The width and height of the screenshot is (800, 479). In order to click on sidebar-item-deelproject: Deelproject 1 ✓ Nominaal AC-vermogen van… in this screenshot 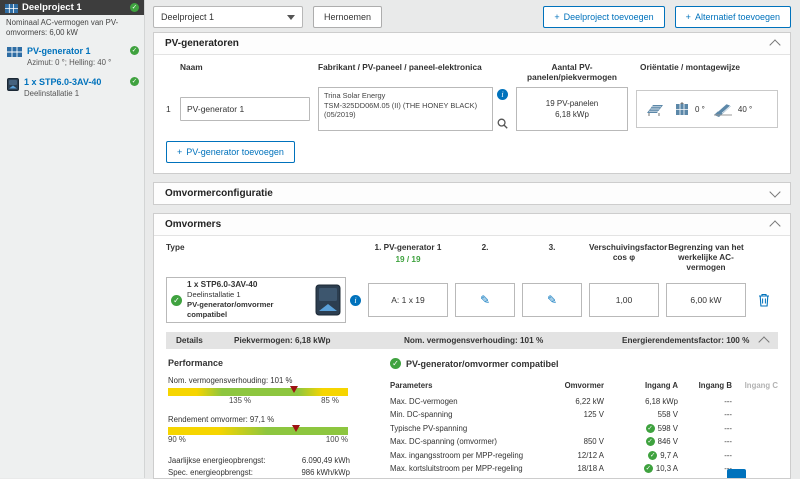, I will do `click(72, 21)`.